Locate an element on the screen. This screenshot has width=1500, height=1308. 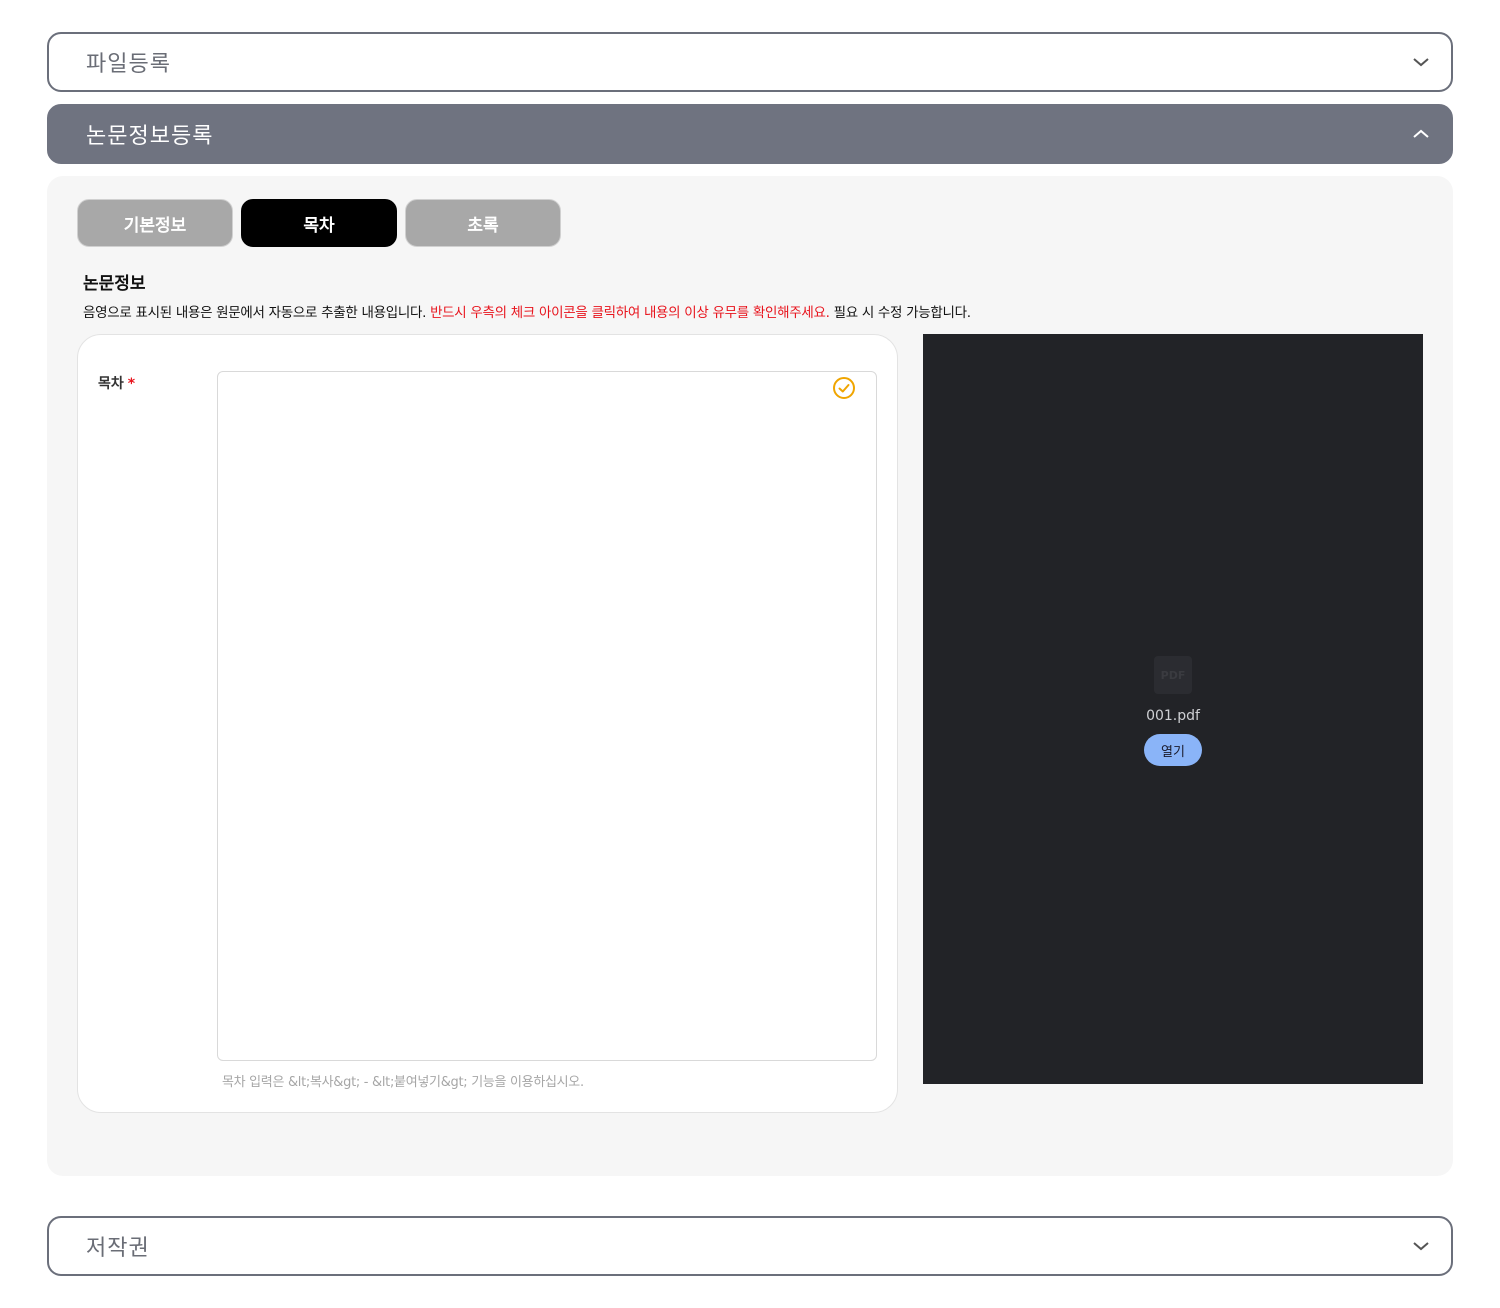
accordion-title-file-register: 파일등록 is located at coordinates (128, 64).